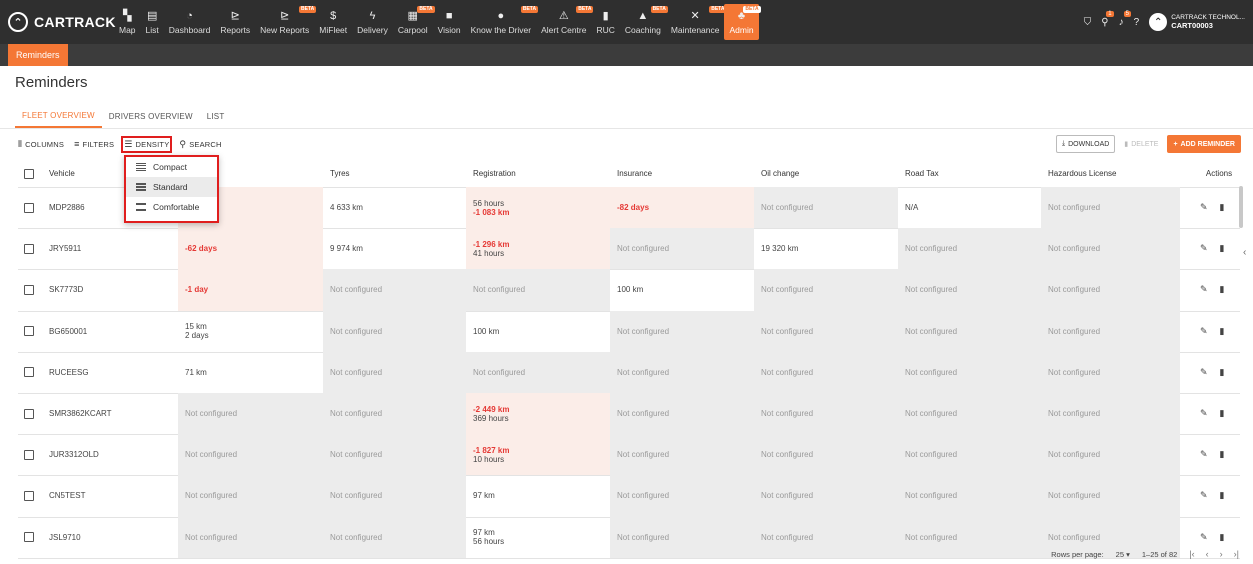 The width and height of the screenshot is (1253, 564). What do you see at coordinates (62, 22) in the screenshot?
I see `cartrack-logo: ⌃ CARTRACK` at bounding box center [62, 22].